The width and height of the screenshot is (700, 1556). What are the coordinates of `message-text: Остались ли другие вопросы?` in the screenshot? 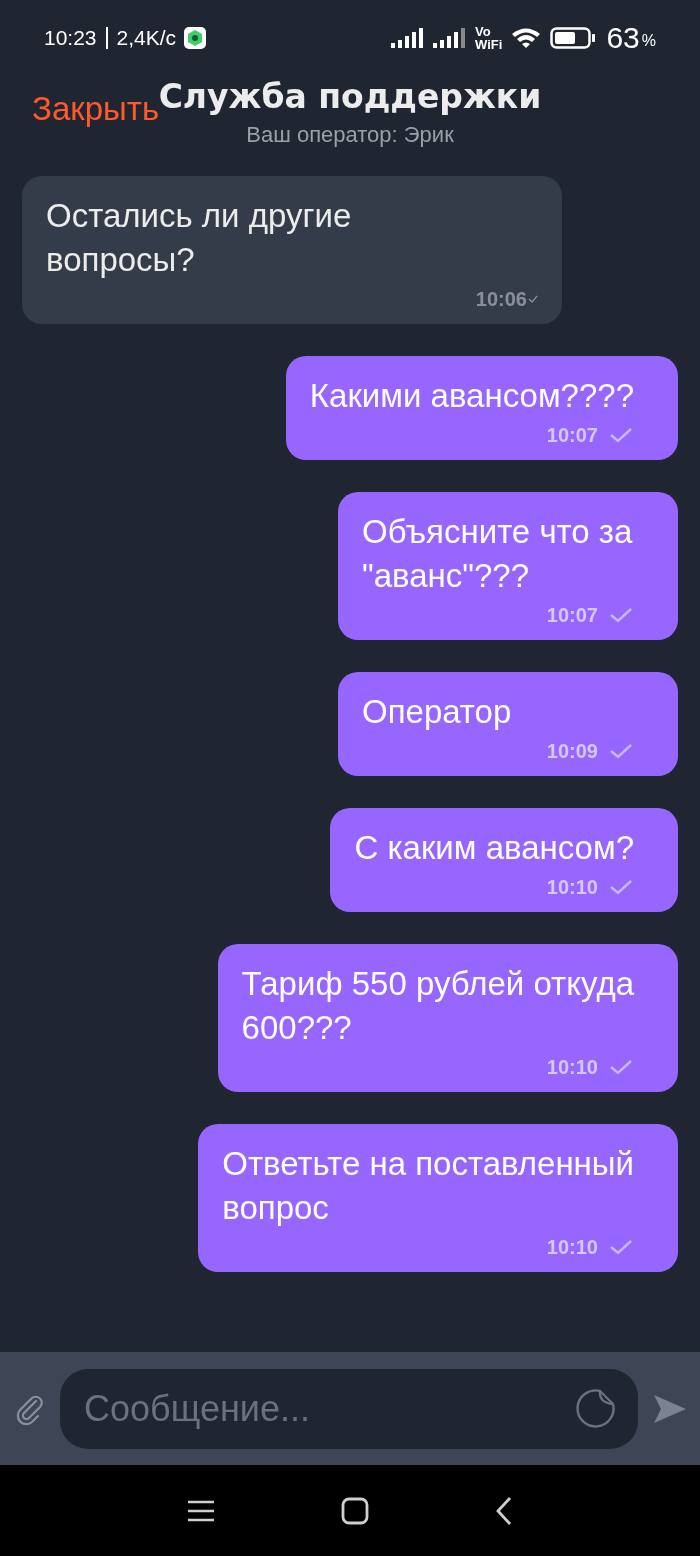 It's located at (199, 238).